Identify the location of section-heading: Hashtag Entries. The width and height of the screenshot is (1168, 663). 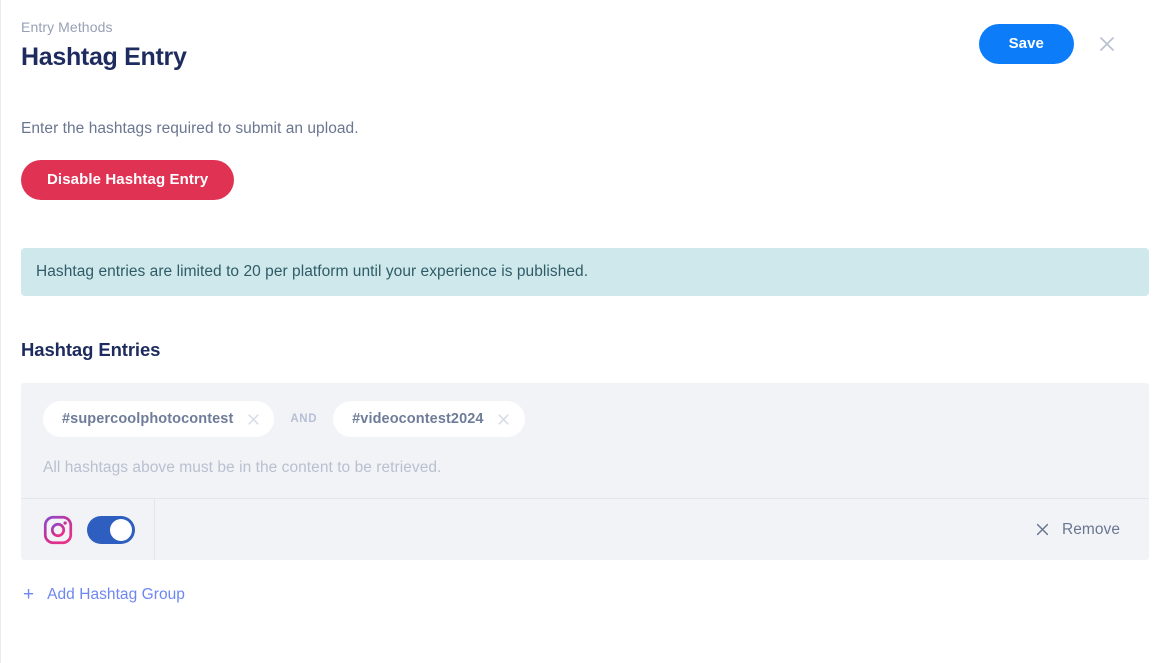
(91, 349).